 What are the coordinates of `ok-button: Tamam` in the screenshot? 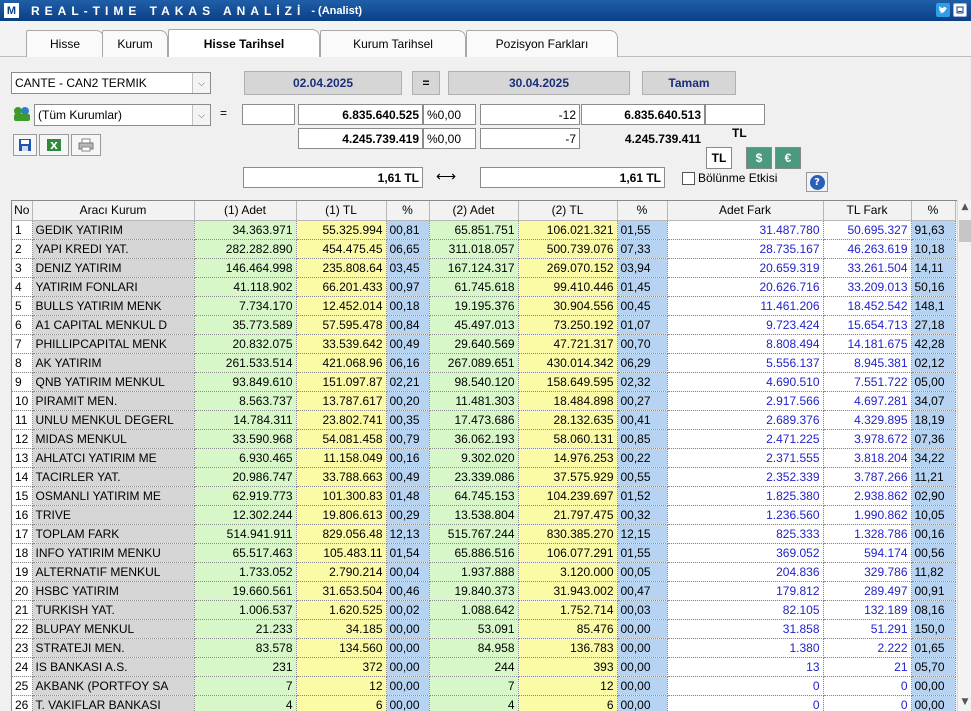 It's located at (689, 83).